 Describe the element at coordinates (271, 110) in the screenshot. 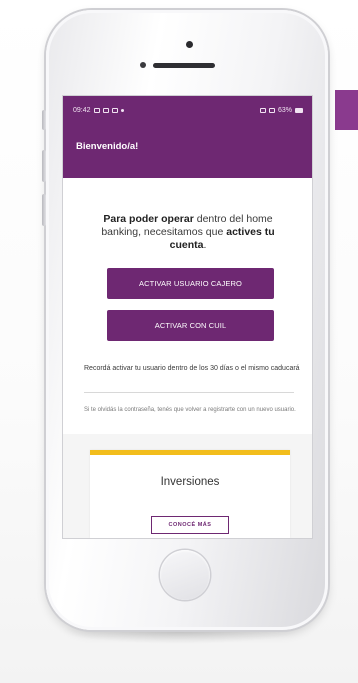

I see `signal-icon` at that location.